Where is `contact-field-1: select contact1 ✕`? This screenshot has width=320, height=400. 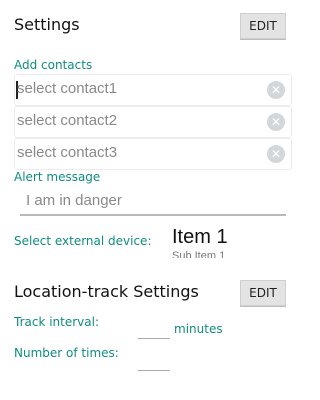 contact-field-1: select contact1 ✕ is located at coordinates (153, 90).